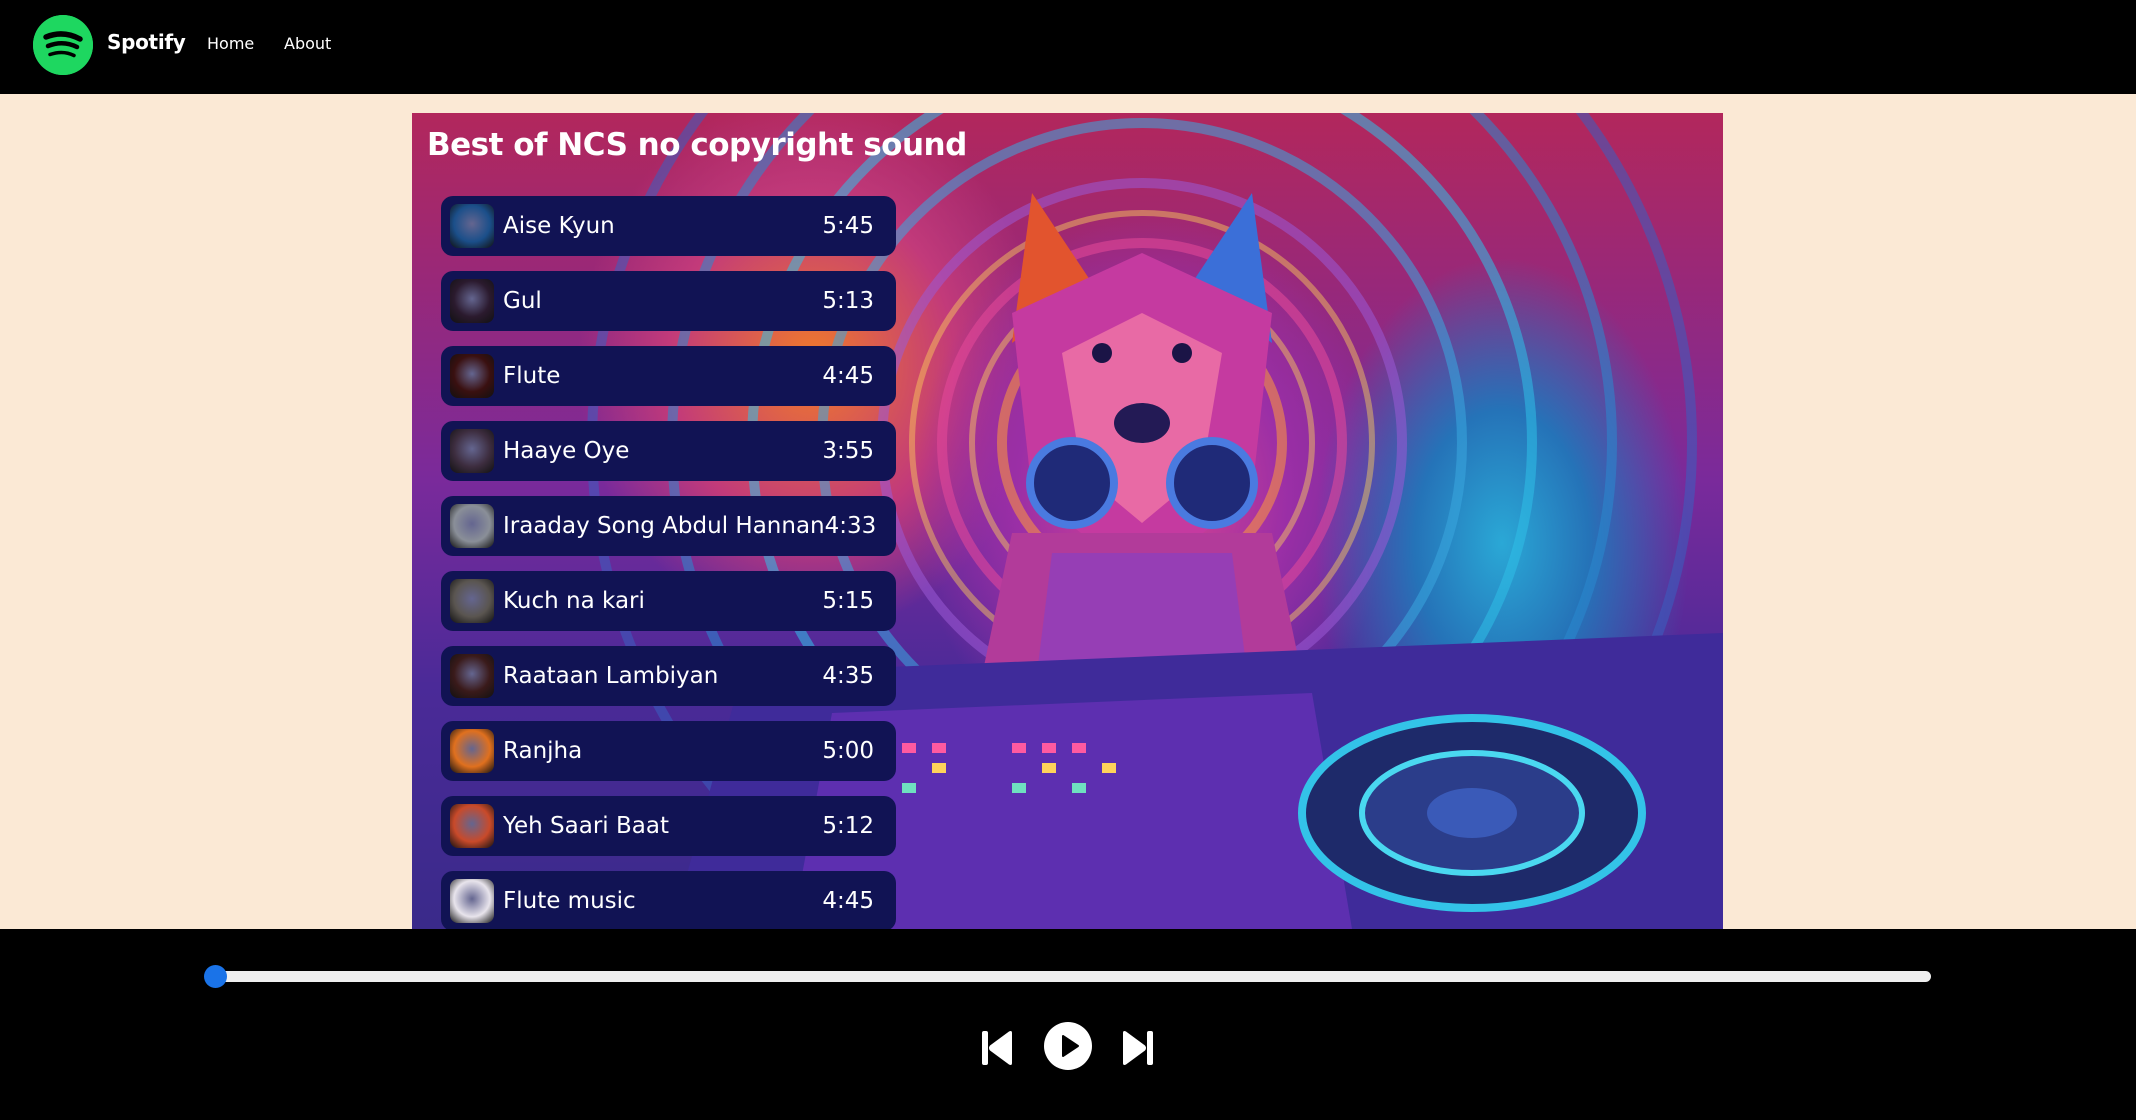  I want to click on song-duration: 4:35, so click(848, 676).